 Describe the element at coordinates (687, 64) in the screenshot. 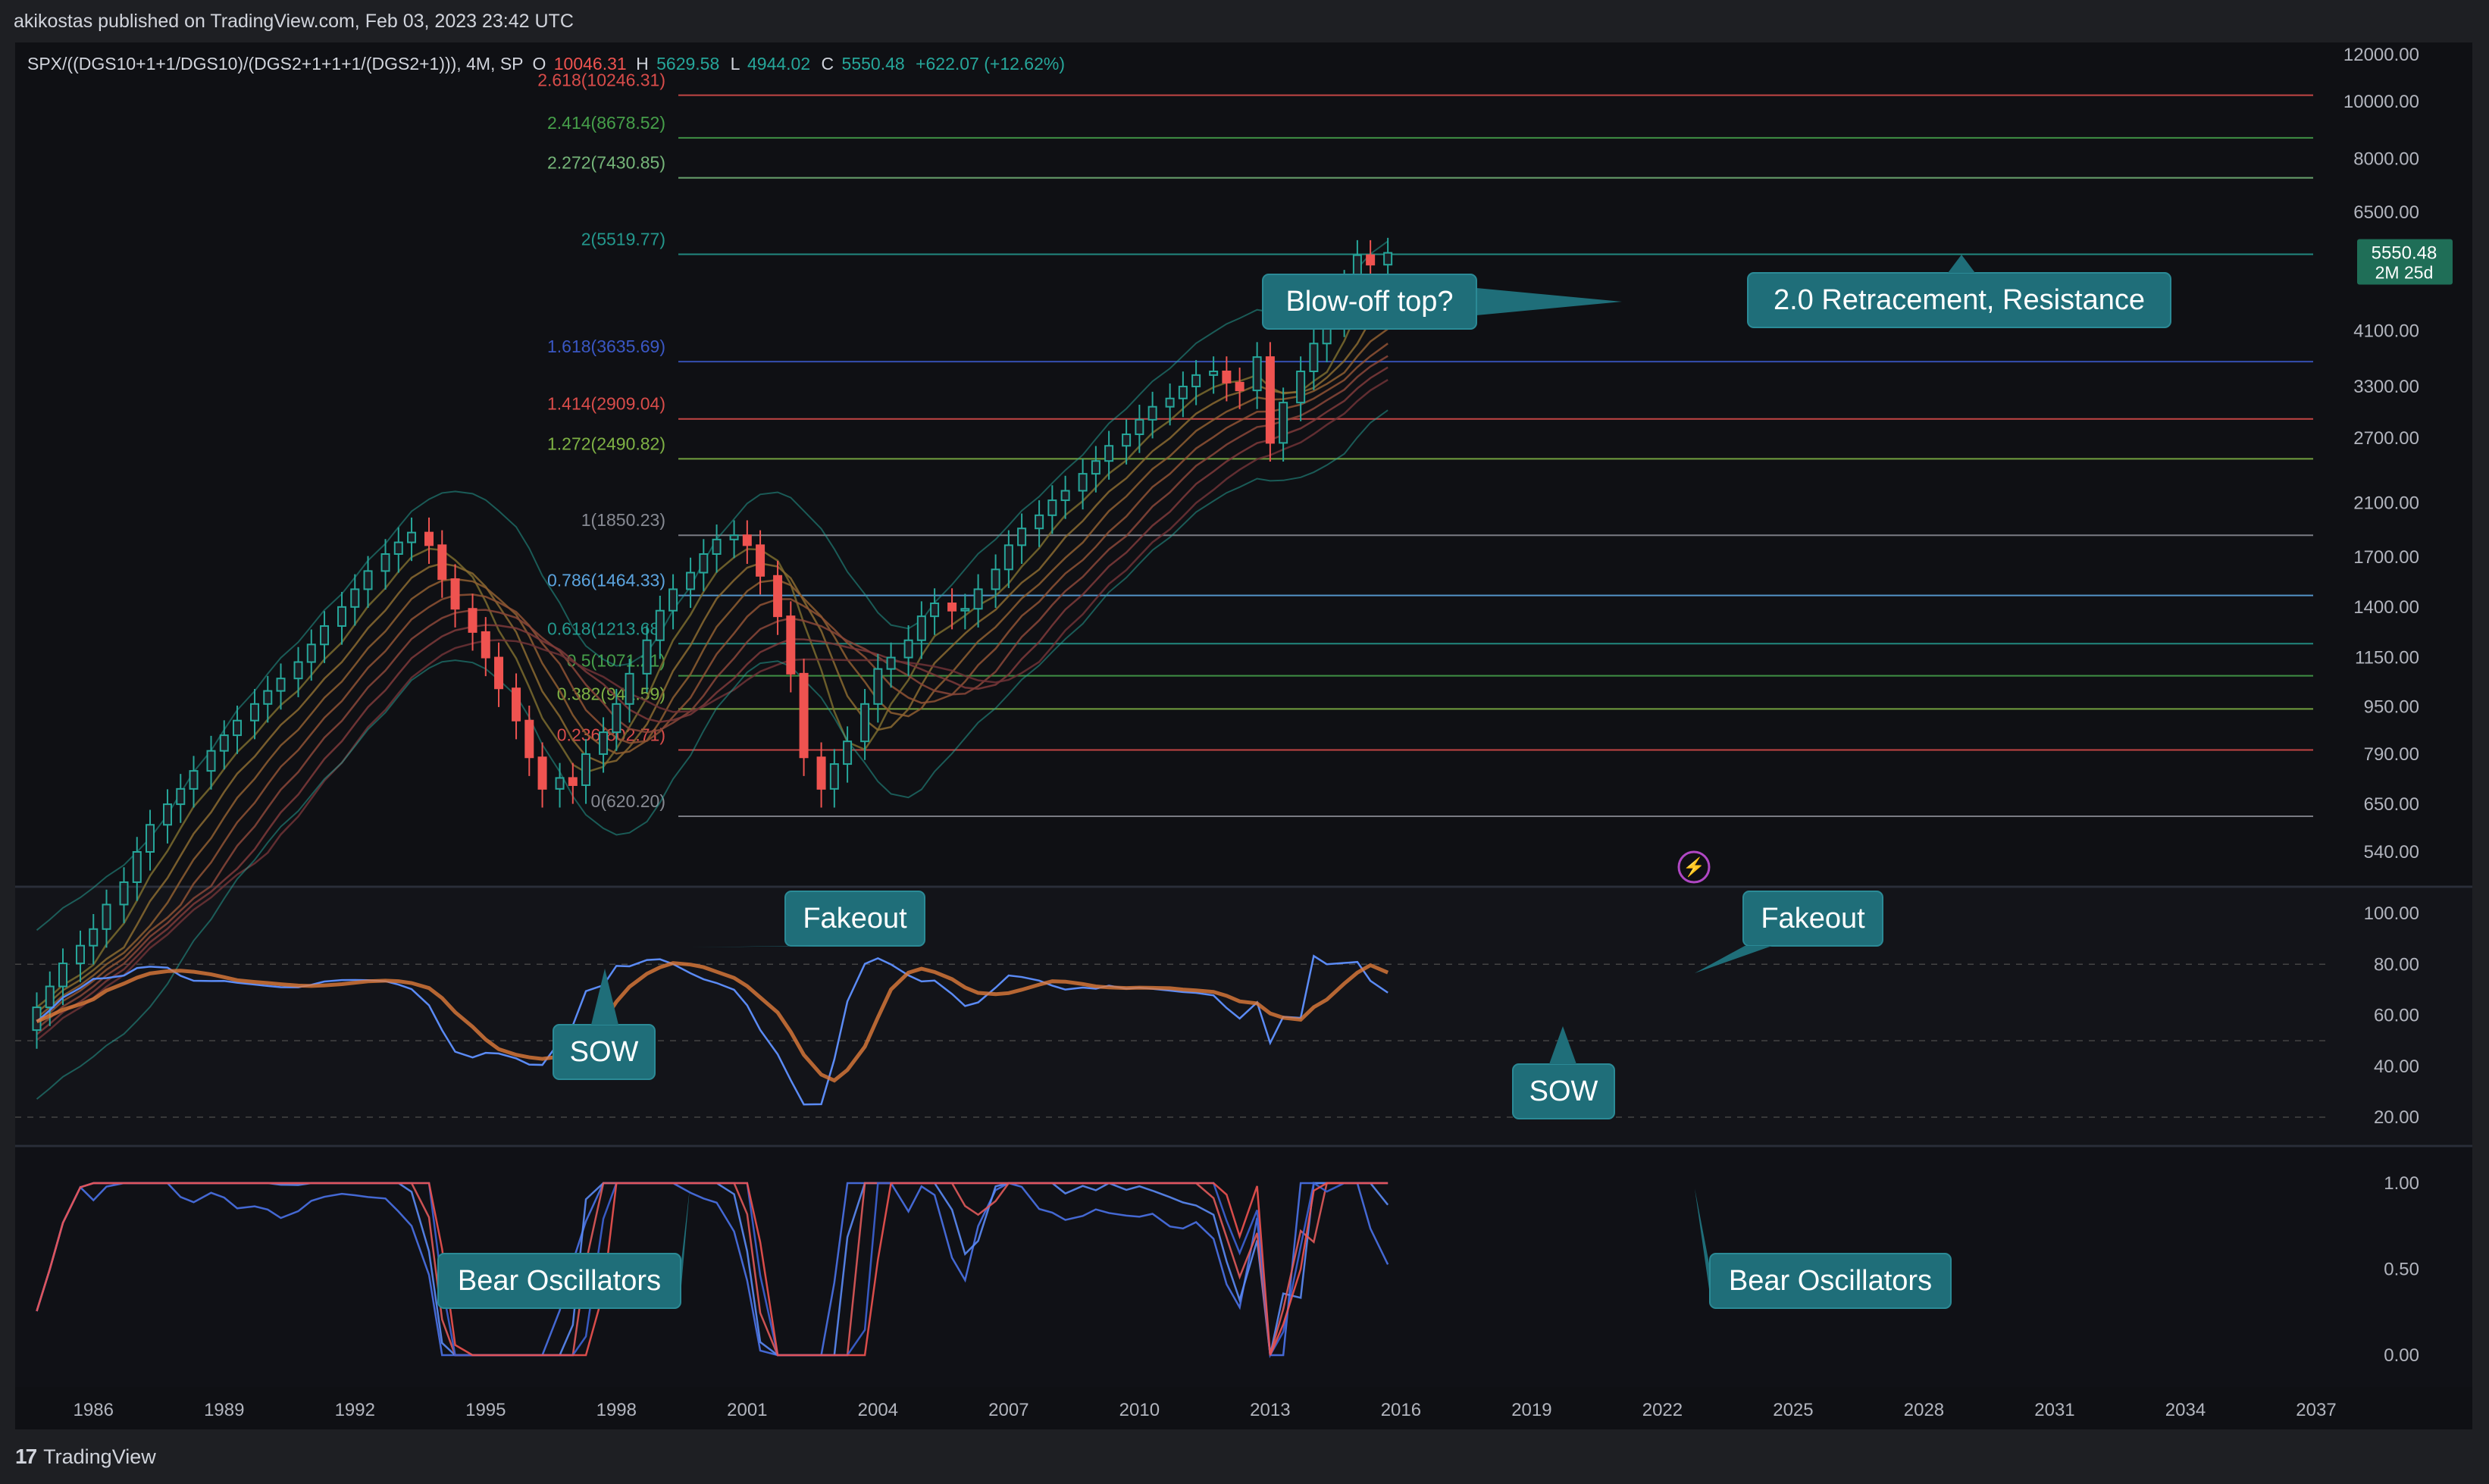

I see `legend-high-value: 5629.58` at that location.